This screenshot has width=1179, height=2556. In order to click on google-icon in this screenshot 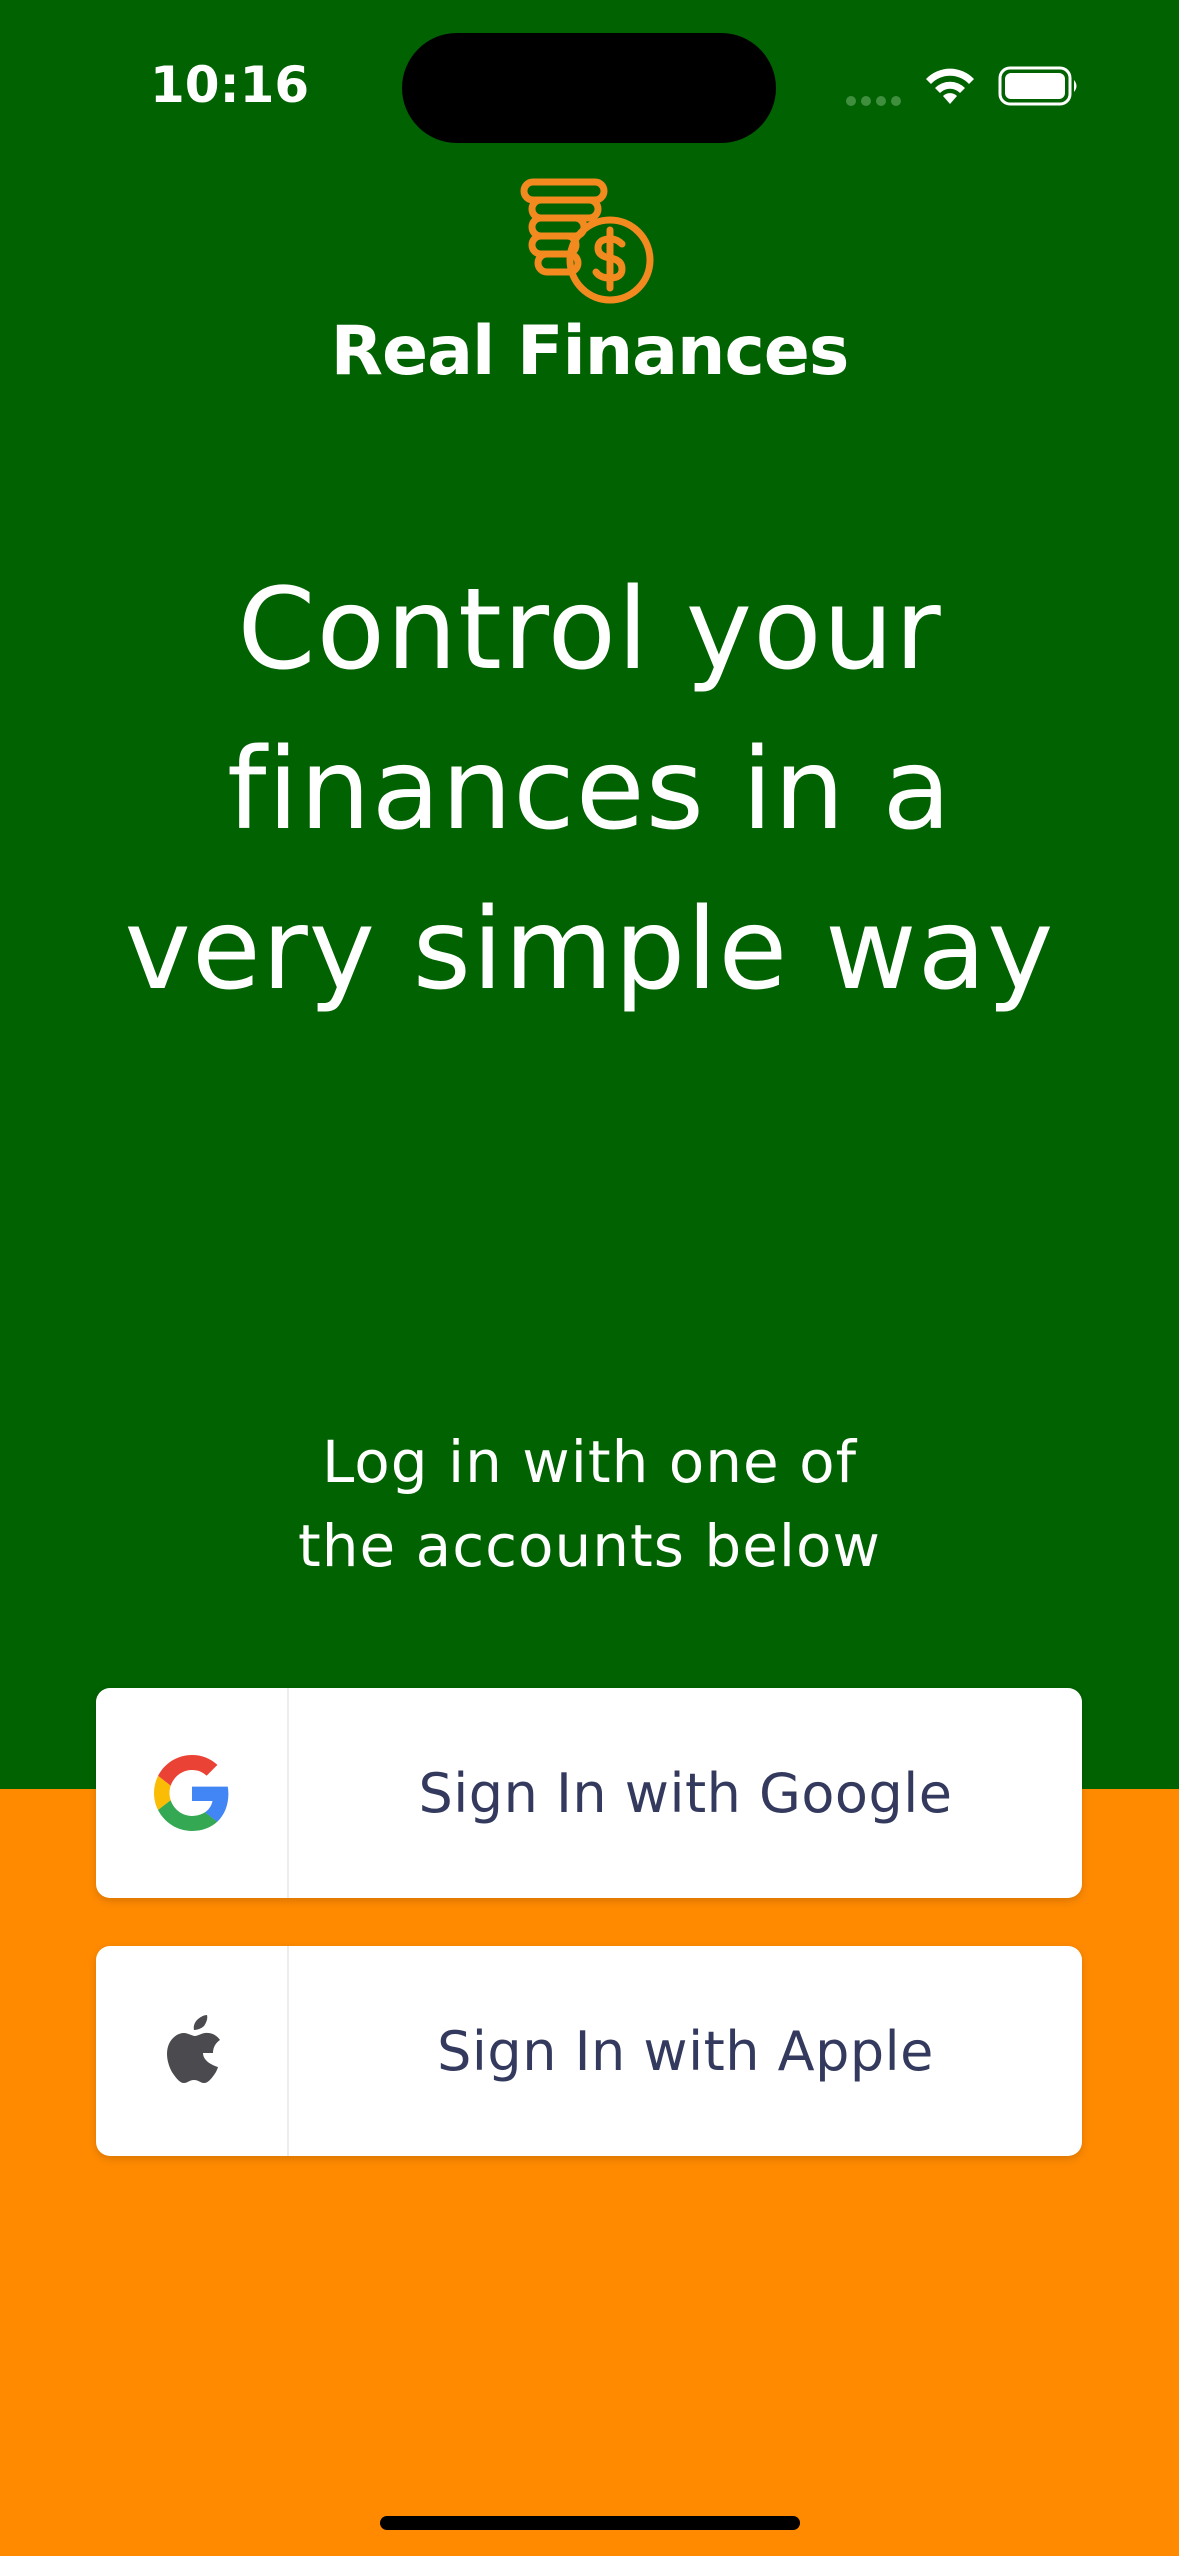, I will do `click(190, 1793)`.